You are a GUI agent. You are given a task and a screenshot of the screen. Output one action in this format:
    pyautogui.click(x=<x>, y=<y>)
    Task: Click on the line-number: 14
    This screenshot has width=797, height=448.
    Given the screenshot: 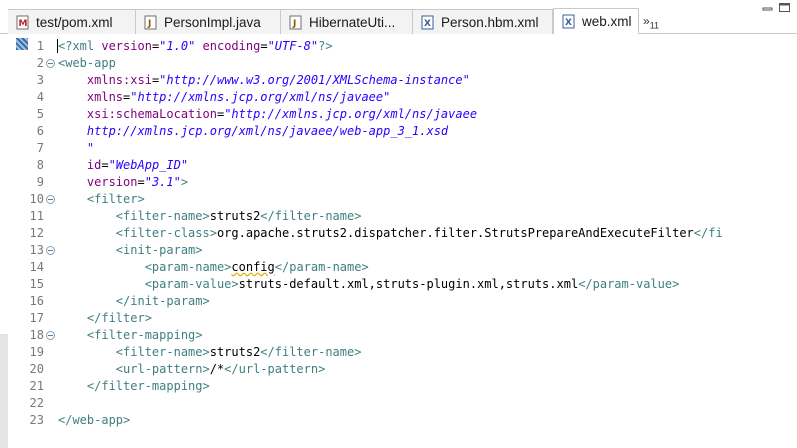 What is the action you would take?
    pyautogui.click(x=36, y=267)
    